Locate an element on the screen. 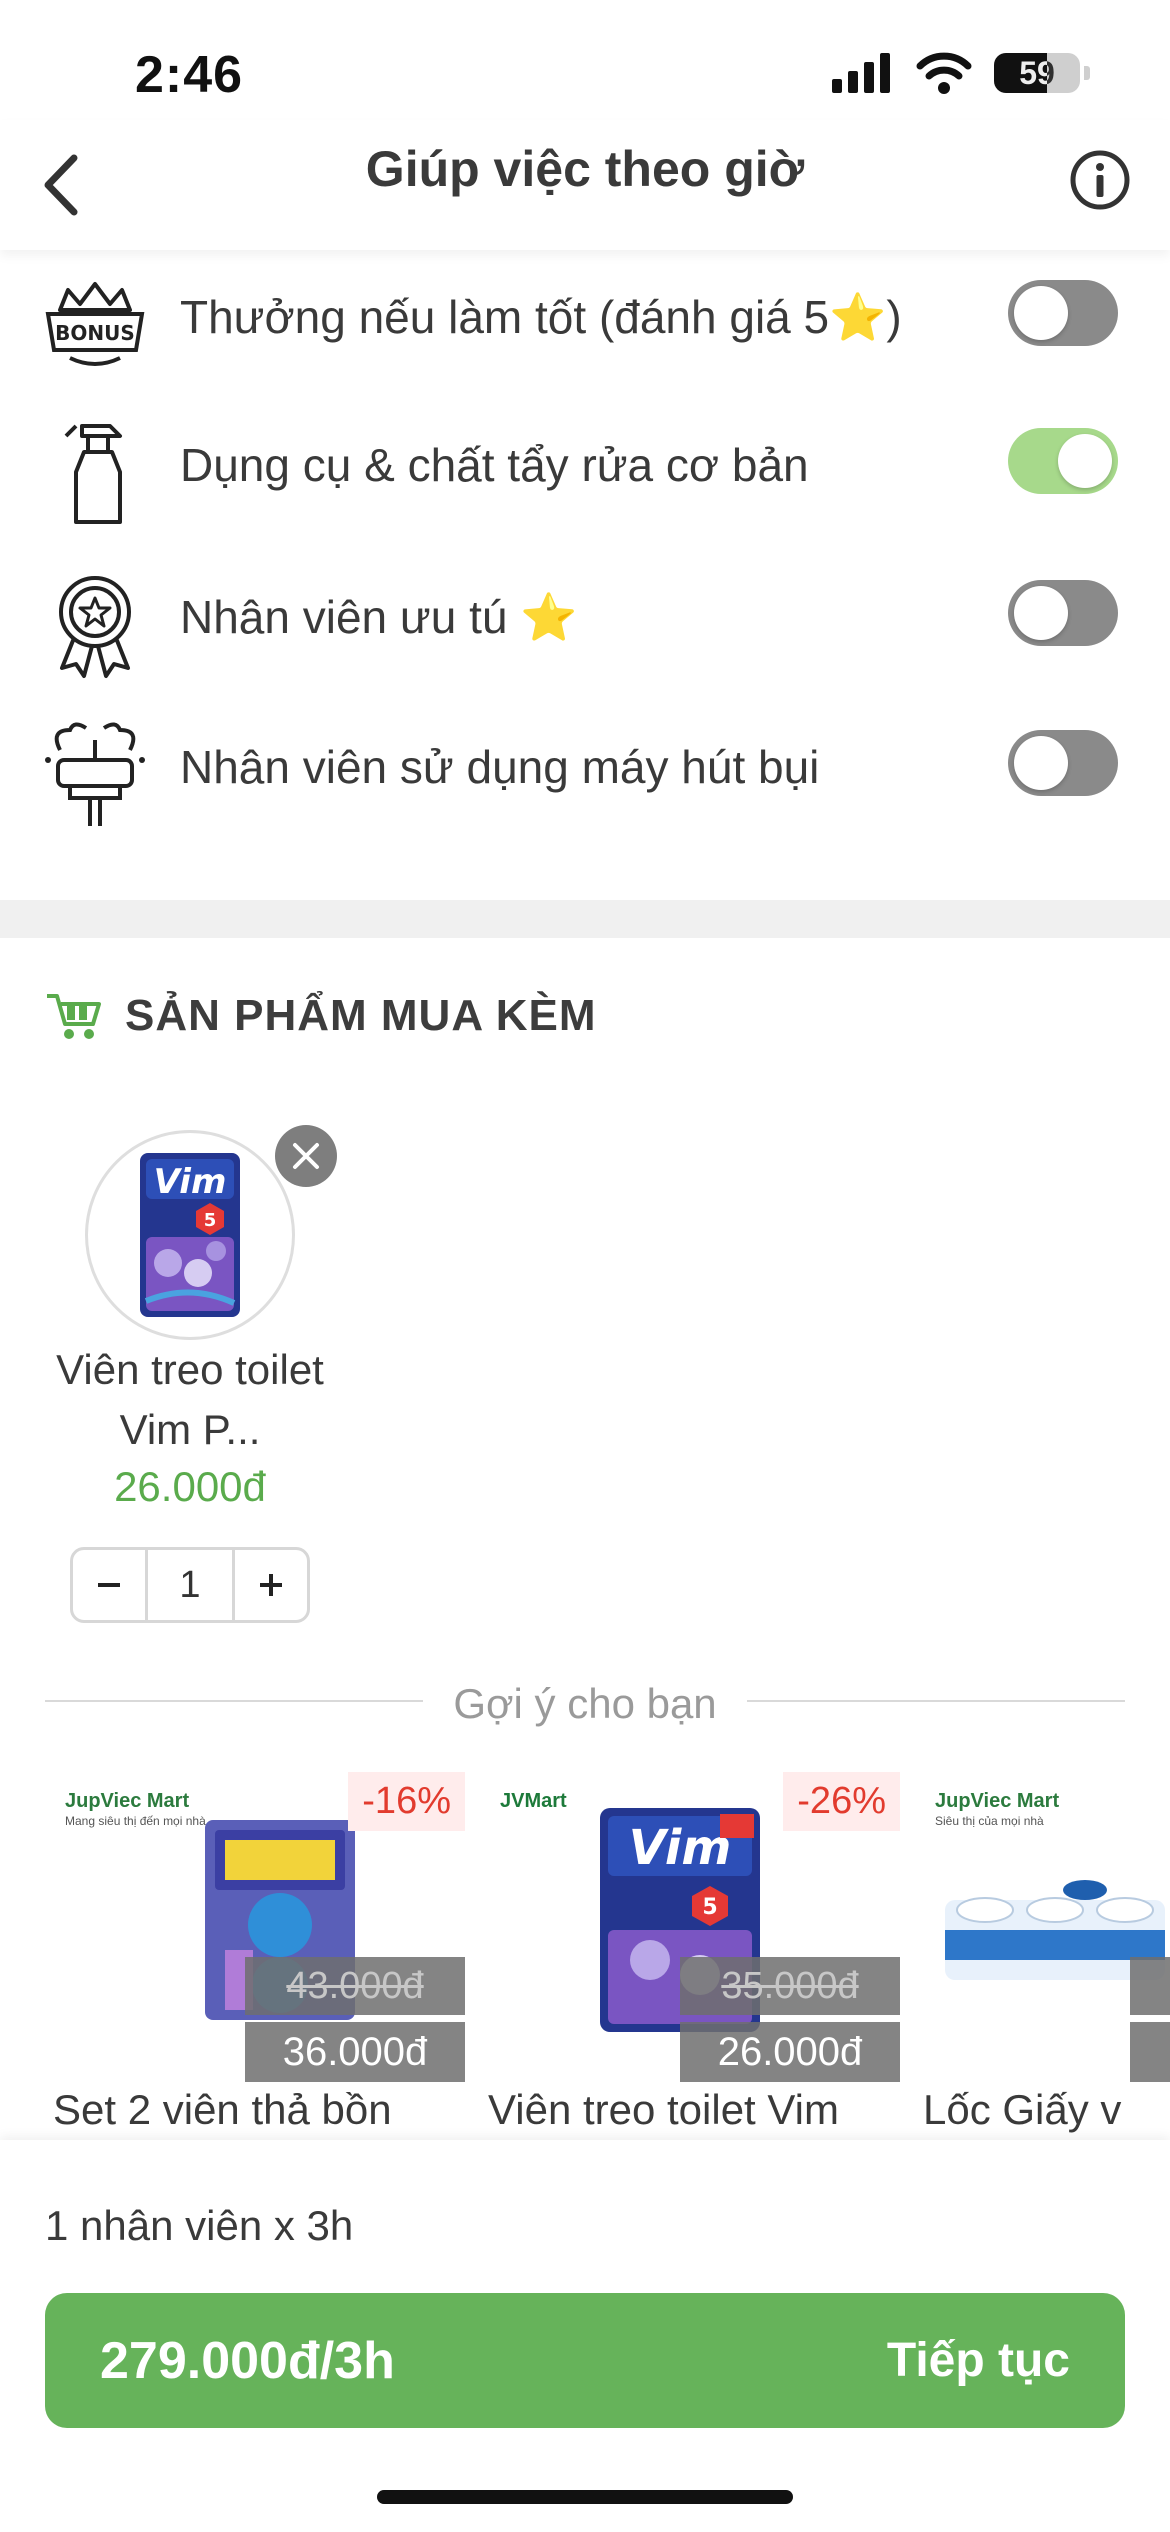 The width and height of the screenshot is (1170, 2532). home-indicator is located at coordinates (585, 2497).